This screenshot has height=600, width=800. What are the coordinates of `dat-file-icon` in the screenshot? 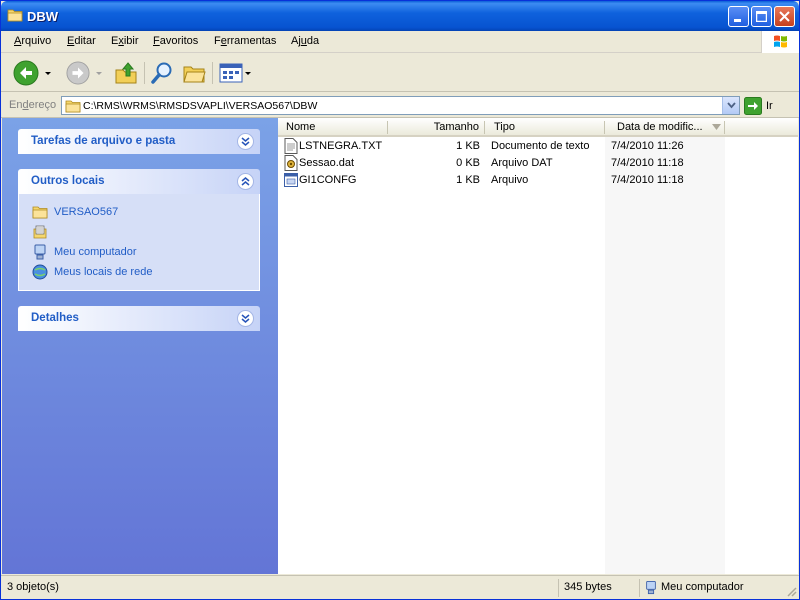 It's located at (291, 163).